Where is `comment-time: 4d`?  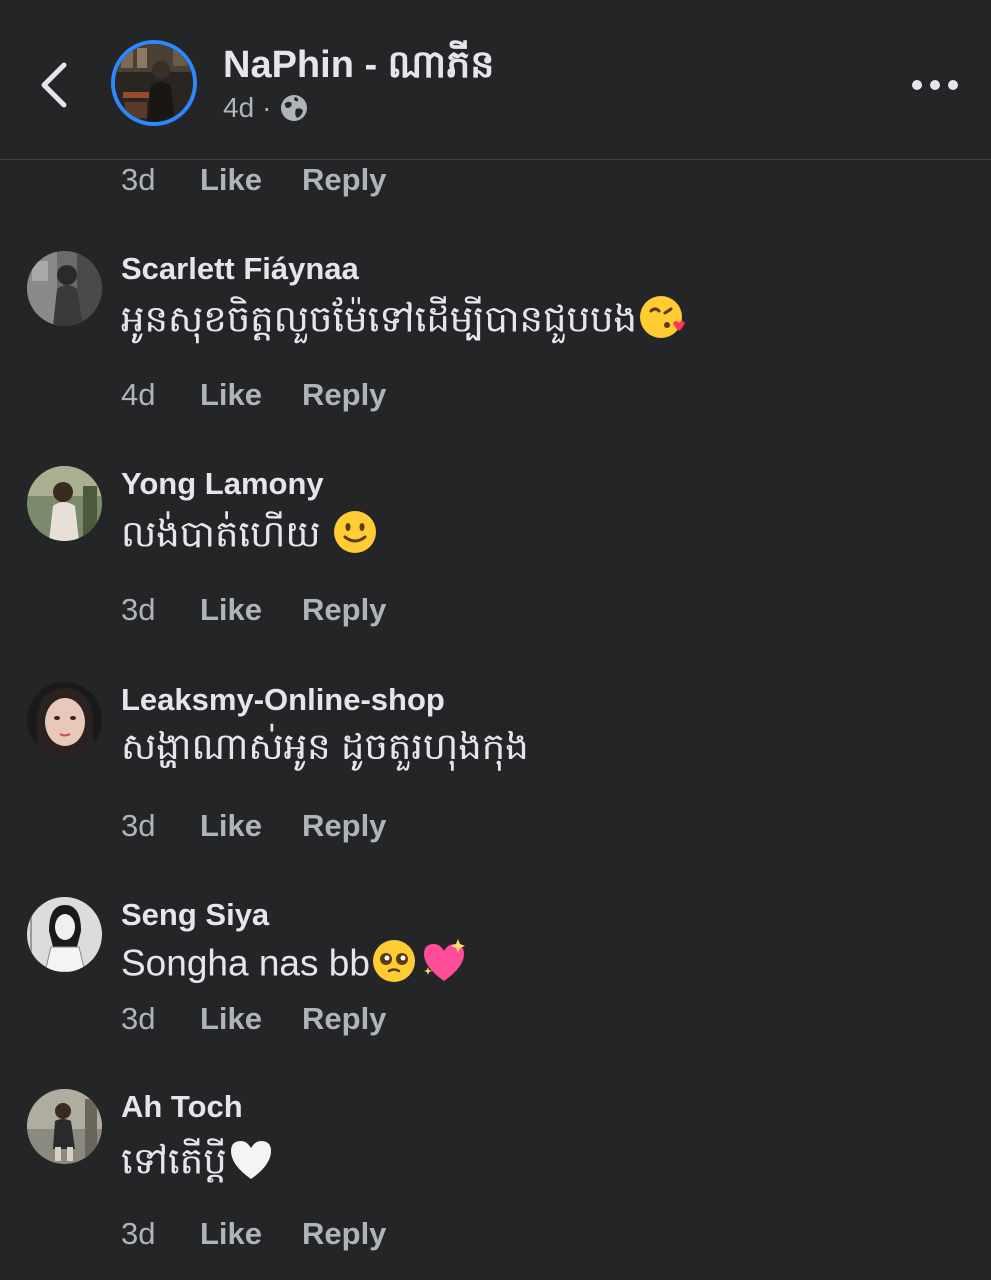
comment-time: 4d is located at coordinates (138, 394).